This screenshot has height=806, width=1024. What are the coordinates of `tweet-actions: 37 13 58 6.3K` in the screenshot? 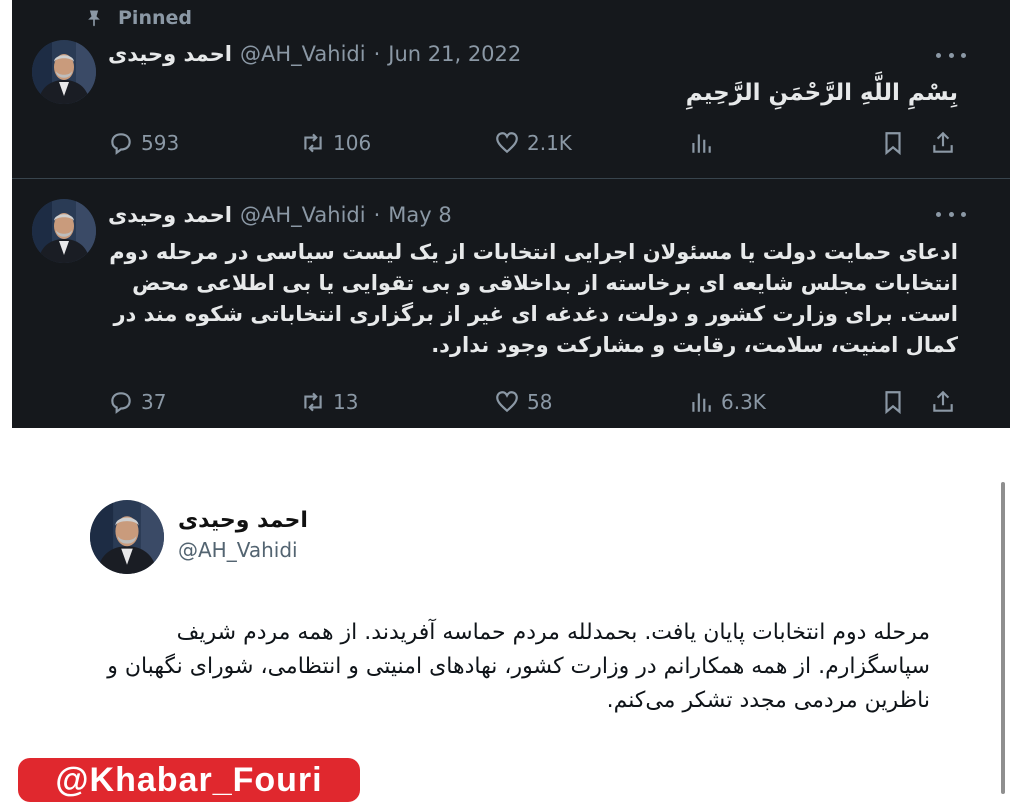 It's located at (511, 402).